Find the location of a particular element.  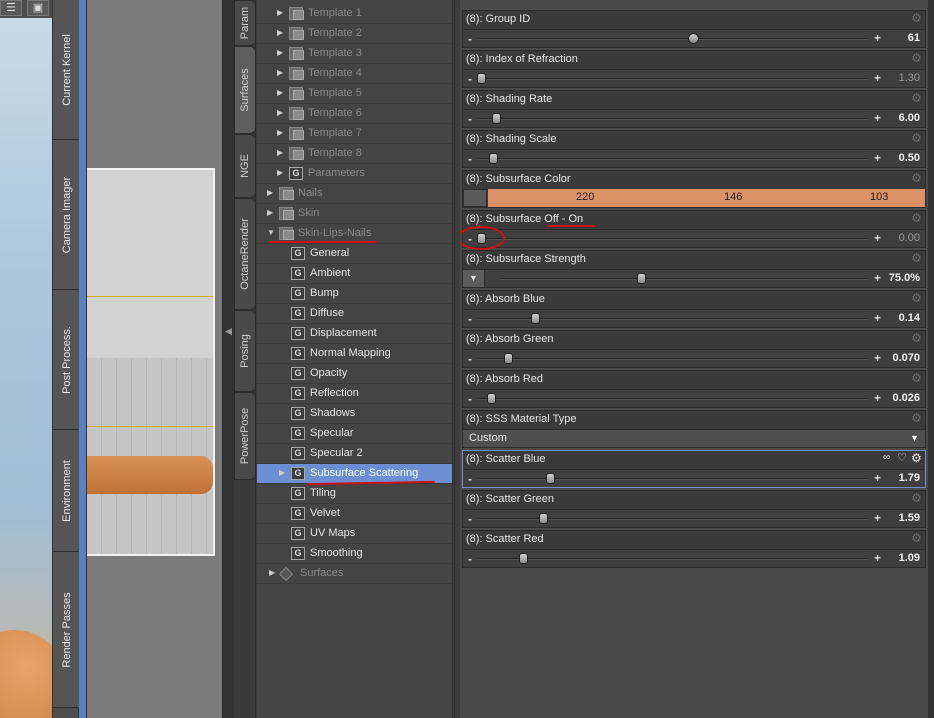

color-field: 220 146 103 is located at coordinates (694, 198).